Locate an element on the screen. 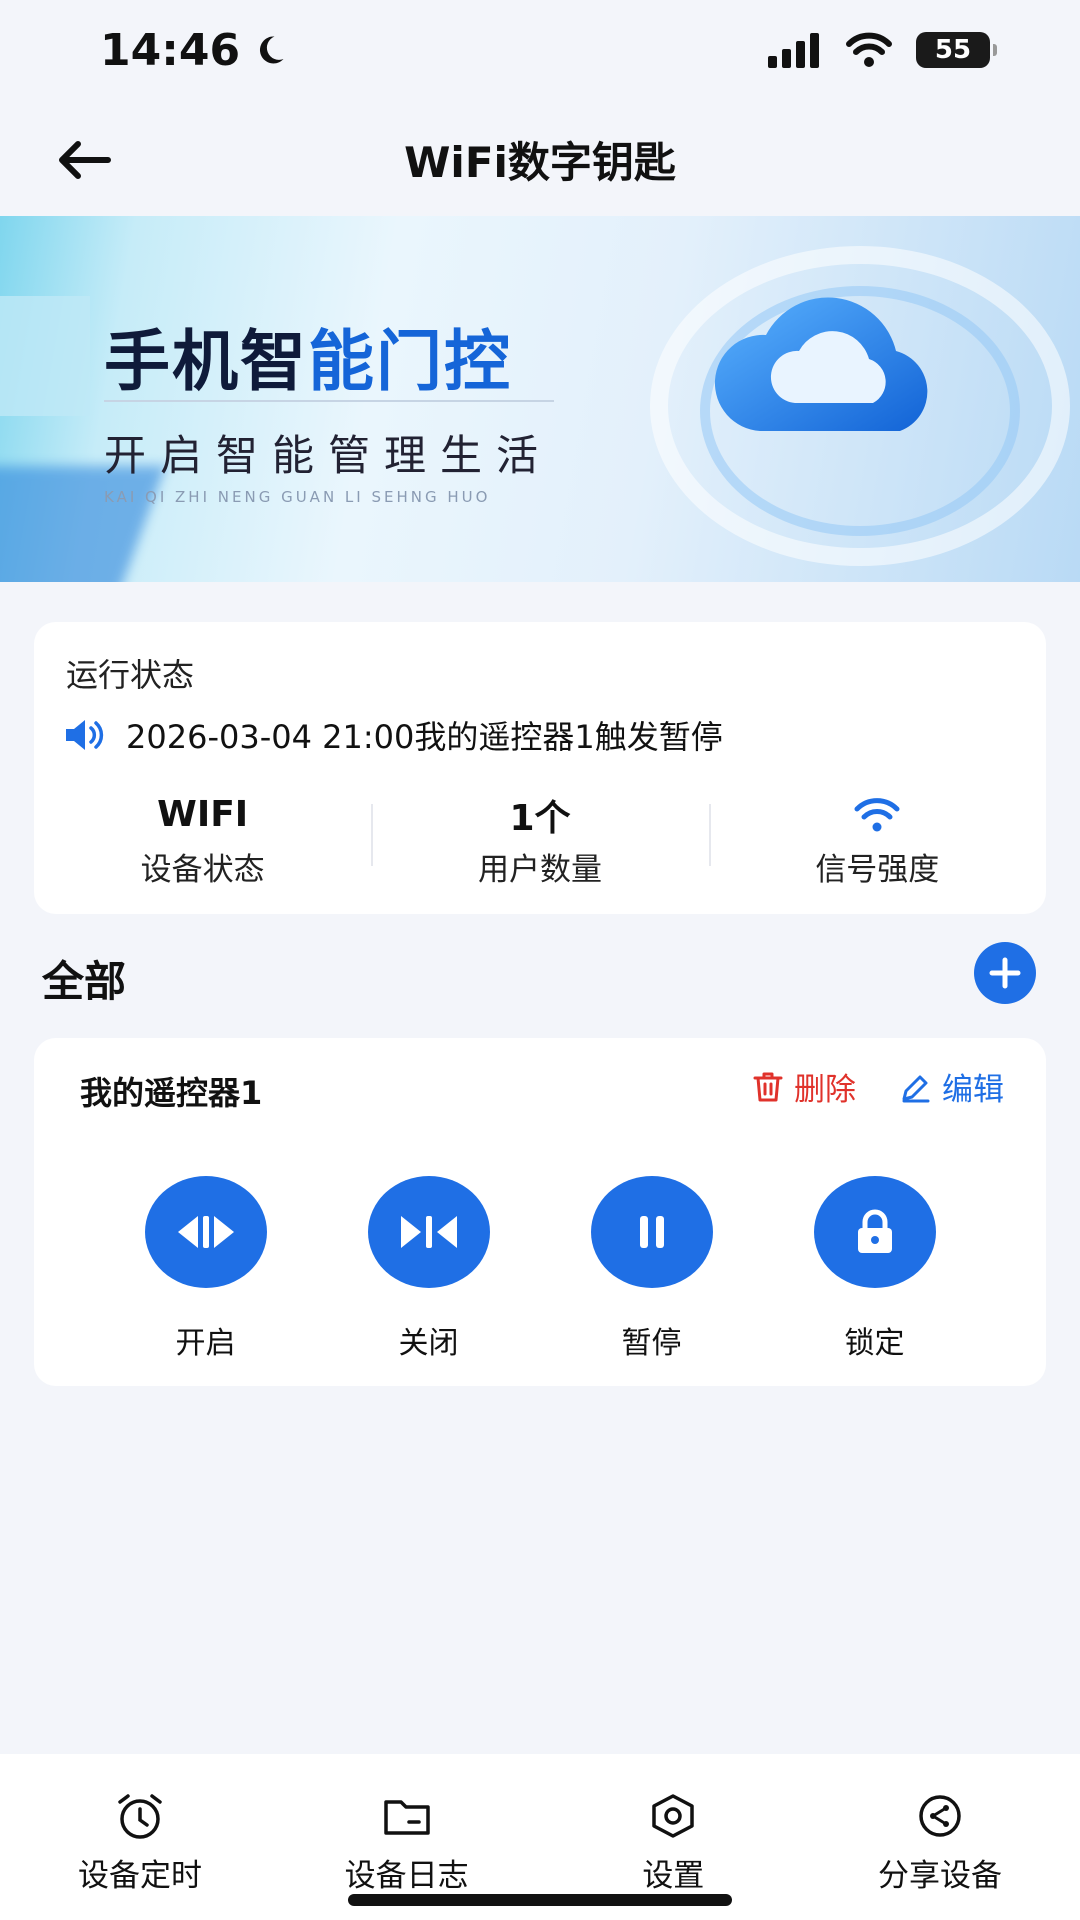 This screenshot has width=1080, height=1920. nav-bar: WiFi数字钥匙 is located at coordinates (540, 159).